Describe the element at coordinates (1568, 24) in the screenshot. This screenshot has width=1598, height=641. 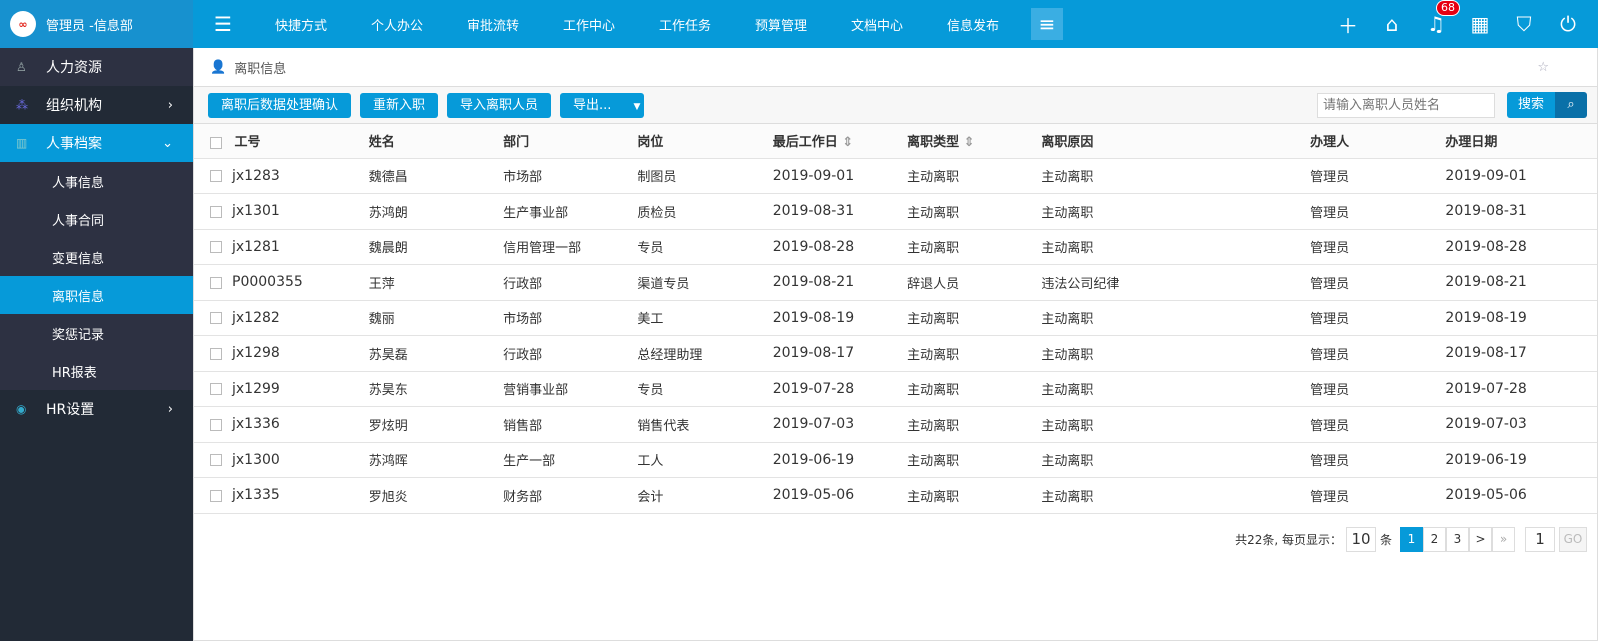
I see `power-icon: ⏻` at that location.